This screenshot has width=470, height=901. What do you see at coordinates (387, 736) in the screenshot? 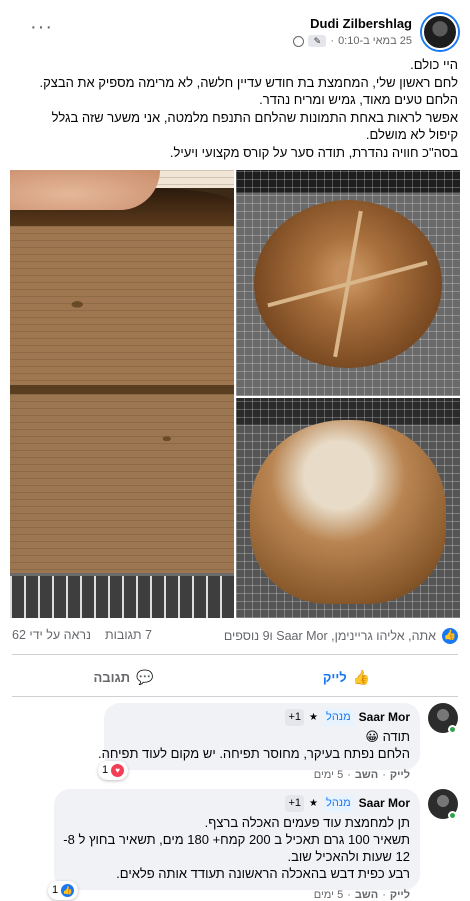
I see `comment-text-line: תודה 😀` at bounding box center [387, 736].